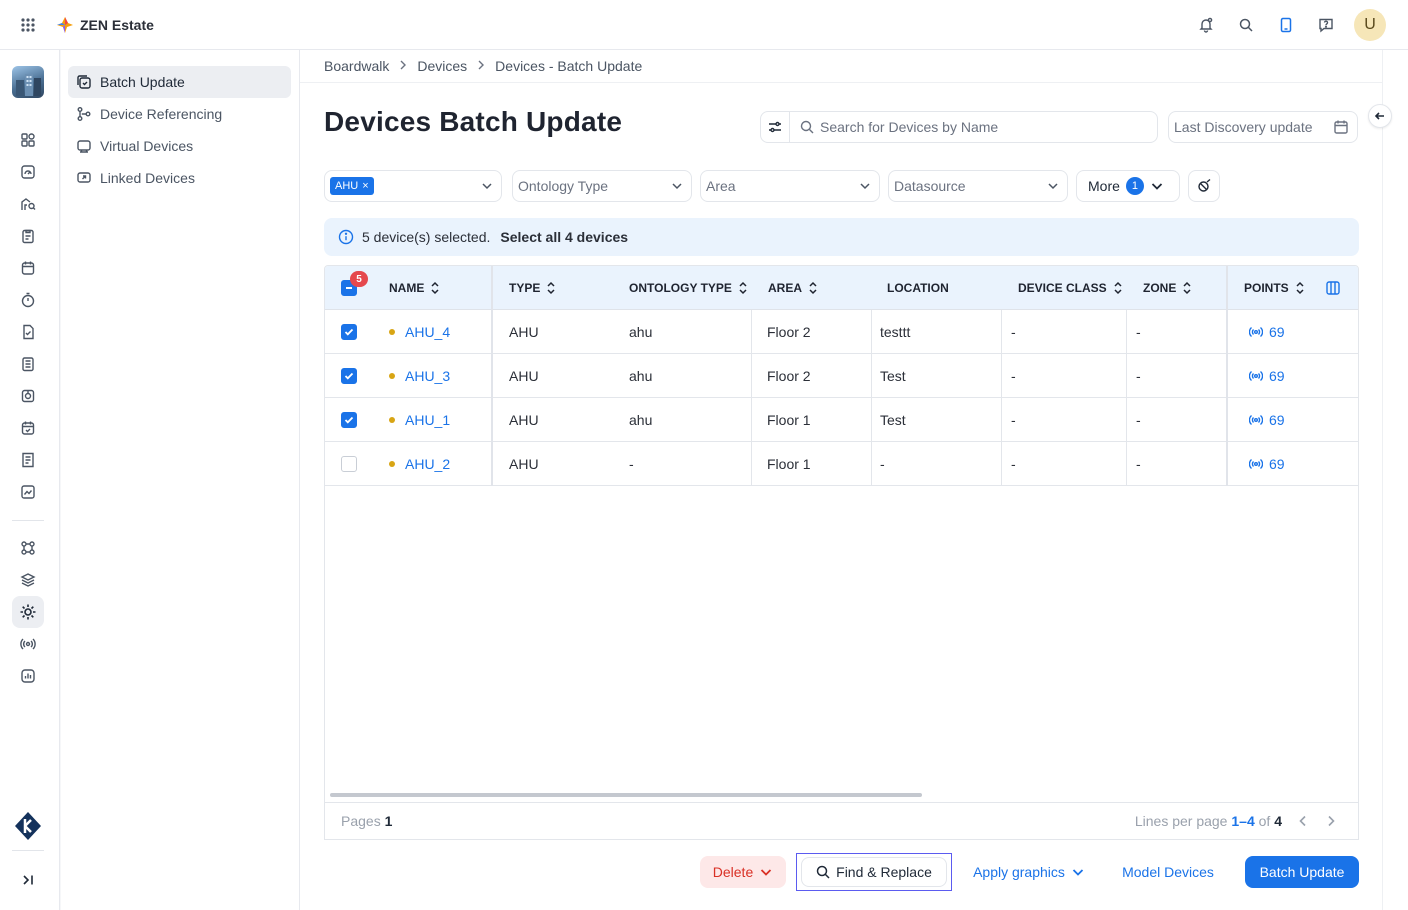 Image resolution: width=1408 pixels, height=910 pixels. I want to click on table-row: AHU_2 AHU - Floor 1 - - - 69, so click(841, 464).